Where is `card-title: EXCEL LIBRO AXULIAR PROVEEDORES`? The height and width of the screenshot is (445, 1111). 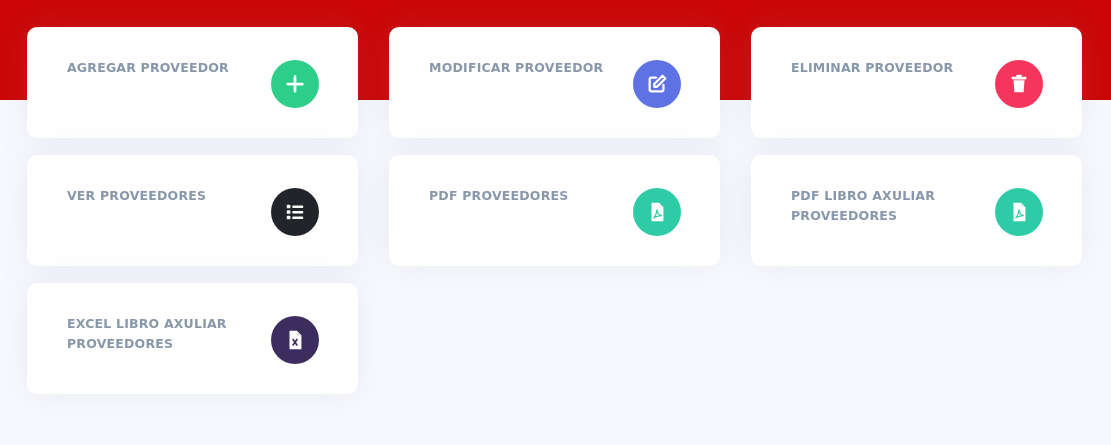 card-title: EXCEL LIBRO AXULIAR PROVEEDORES is located at coordinates (147, 334).